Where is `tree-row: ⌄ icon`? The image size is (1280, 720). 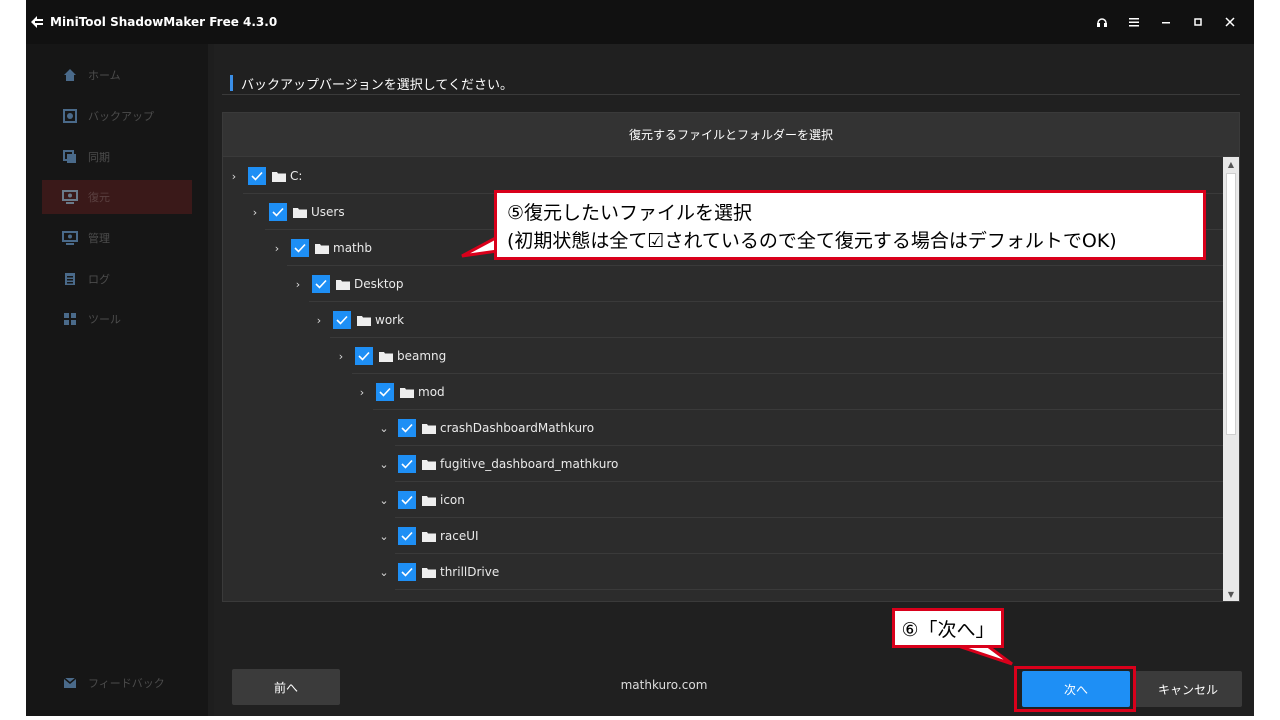 tree-row: ⌄ icon is located at coordinates (421, 500).